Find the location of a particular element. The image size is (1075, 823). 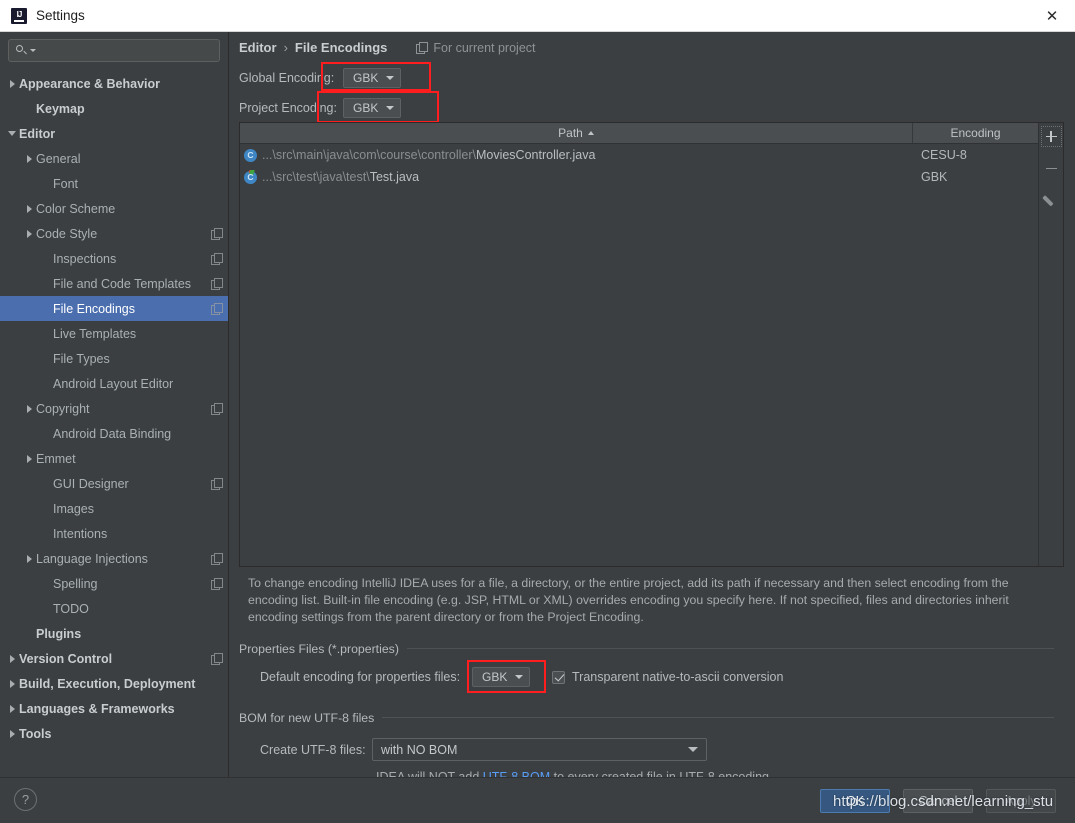

sidebar-item-spelling: Spelling is located at coordinates (114, 583).